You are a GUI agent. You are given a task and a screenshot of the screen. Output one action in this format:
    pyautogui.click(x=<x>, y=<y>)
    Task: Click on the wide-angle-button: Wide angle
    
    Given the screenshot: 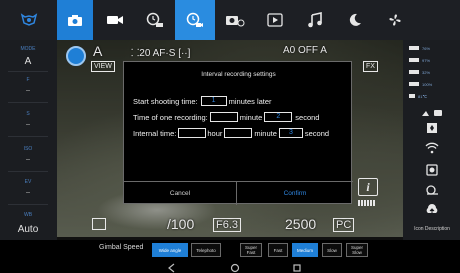 What is the action you would take?
    pyautogui.click(x=170, y=250)
    